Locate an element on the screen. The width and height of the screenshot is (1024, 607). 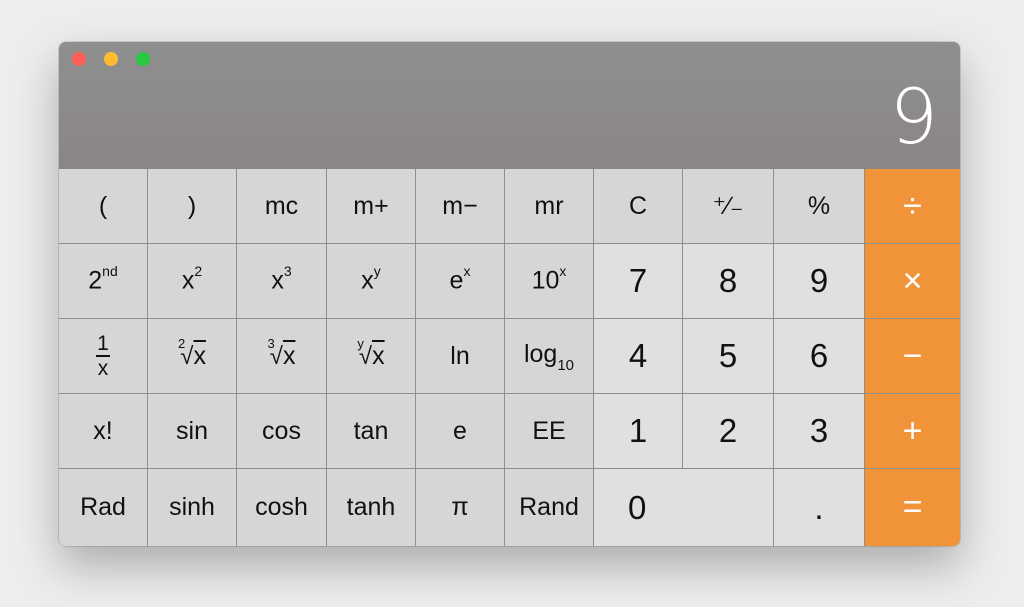
ee-button: EE is located at coordinates (549, 431).